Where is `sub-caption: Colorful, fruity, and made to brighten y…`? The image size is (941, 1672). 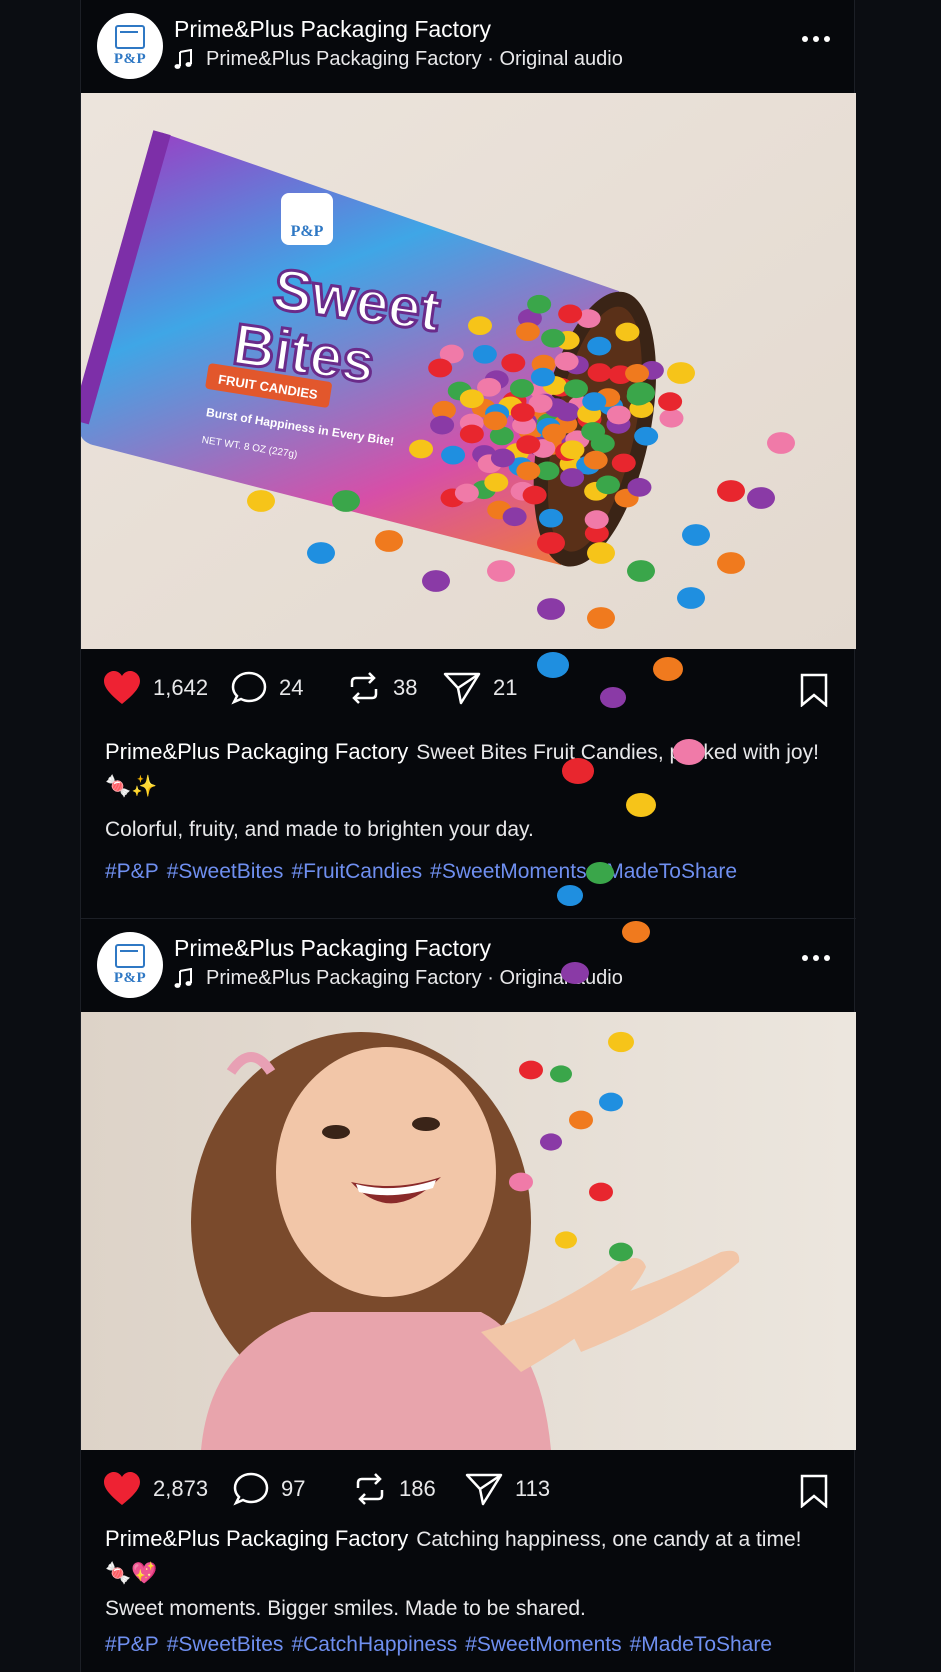
sub-caption: Colorful, fruity, and made to brighten y… is located at coordinates (319, 829).